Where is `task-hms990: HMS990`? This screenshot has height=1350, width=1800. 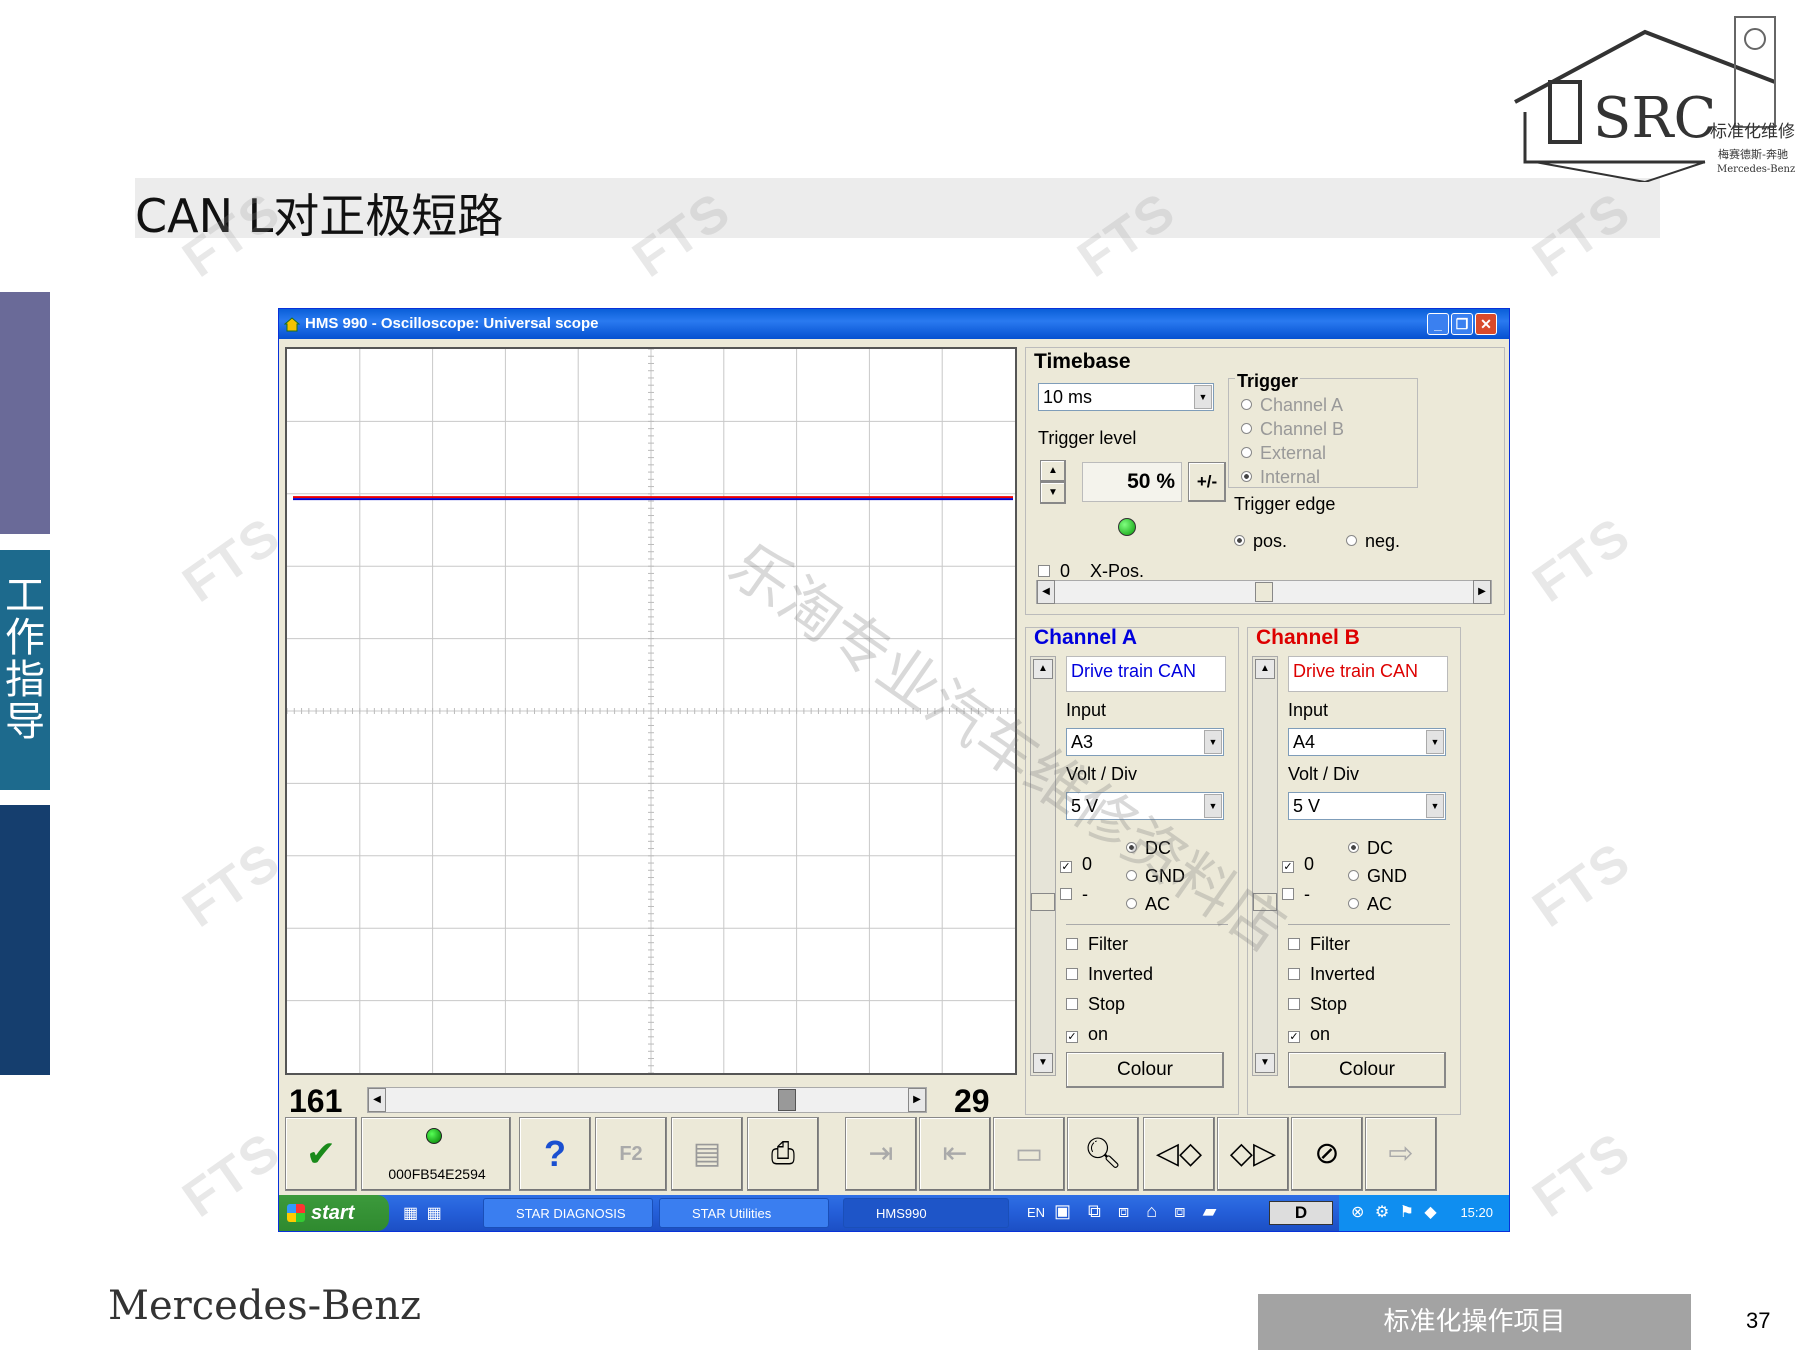 task-hms990: HMS990 is located at coordinates (926, 1213).